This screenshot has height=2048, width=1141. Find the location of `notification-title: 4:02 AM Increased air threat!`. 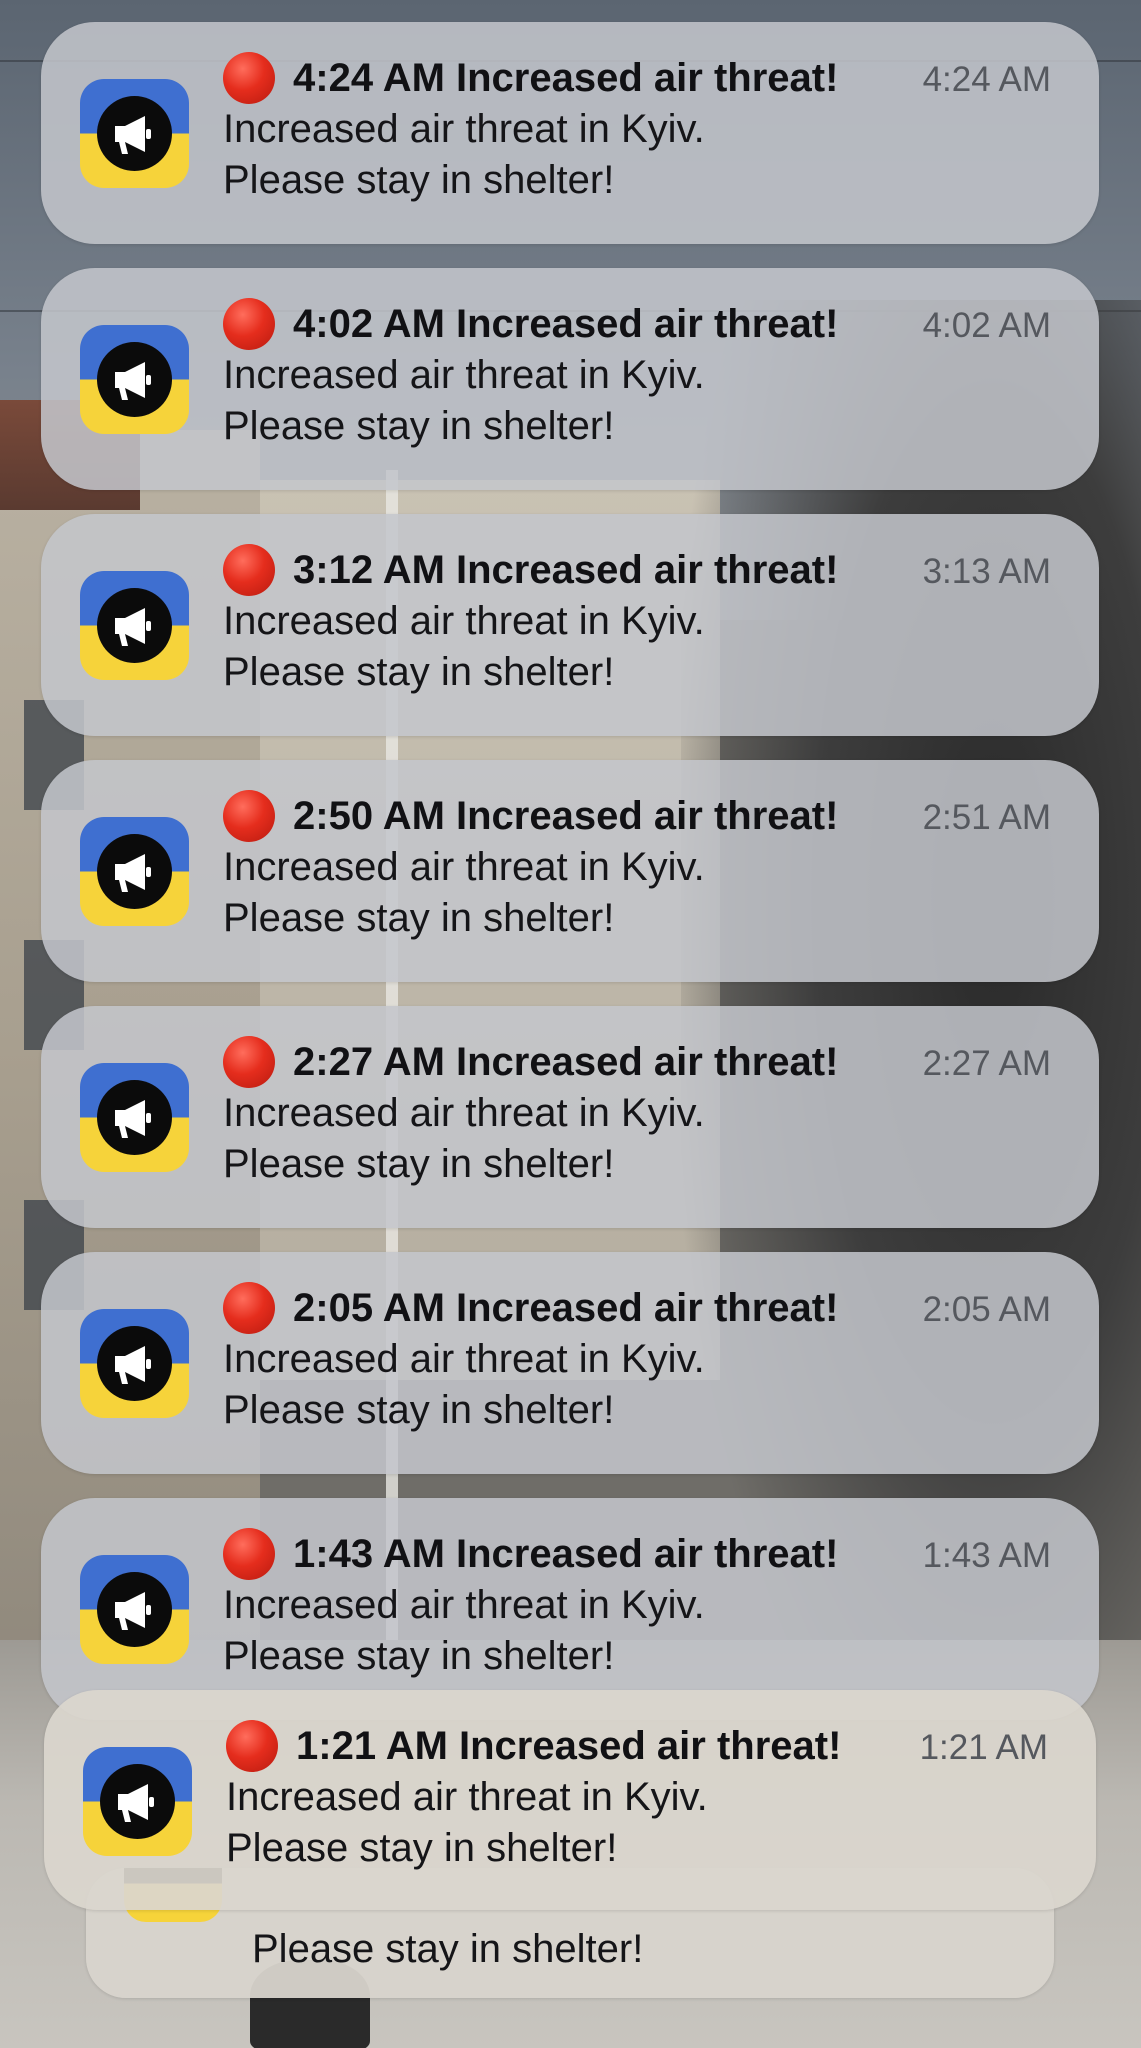

notification-title: 4:02 AM Increased air threat! is located at coordinates (566, 324).